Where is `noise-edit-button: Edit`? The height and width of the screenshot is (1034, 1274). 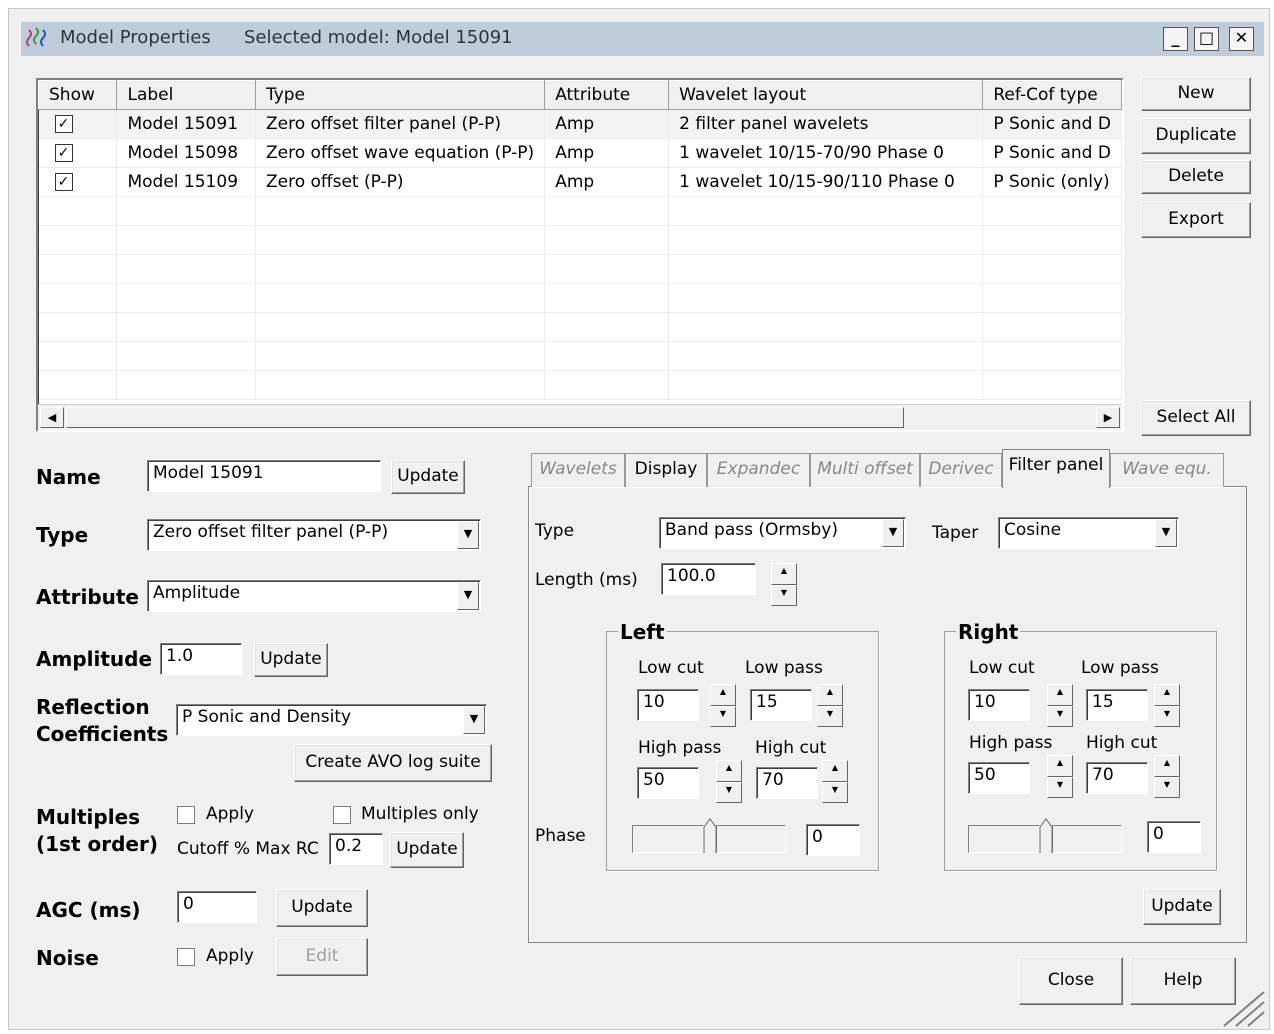 noise-edit-button: Edit is located at coordinates (322, 957).